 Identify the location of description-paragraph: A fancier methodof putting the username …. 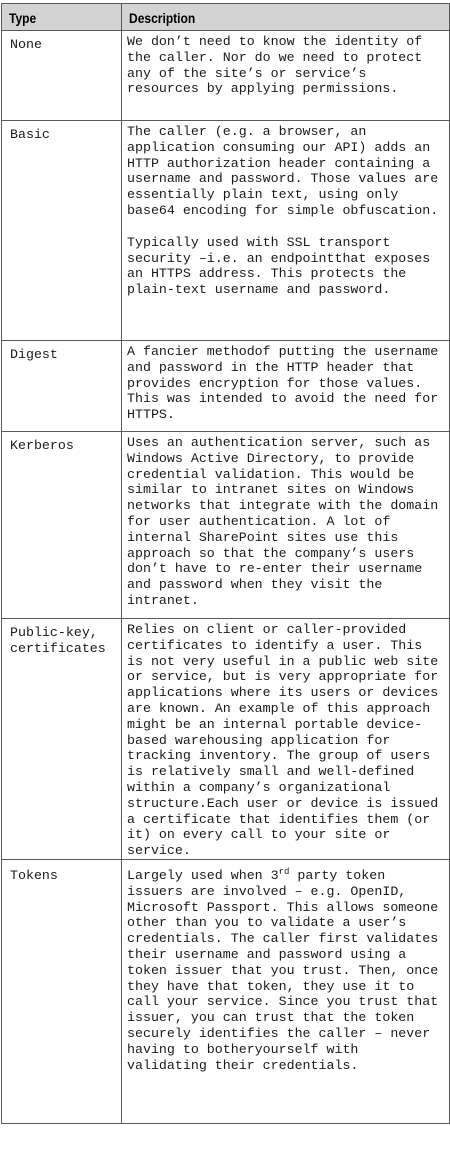
(283, 383).